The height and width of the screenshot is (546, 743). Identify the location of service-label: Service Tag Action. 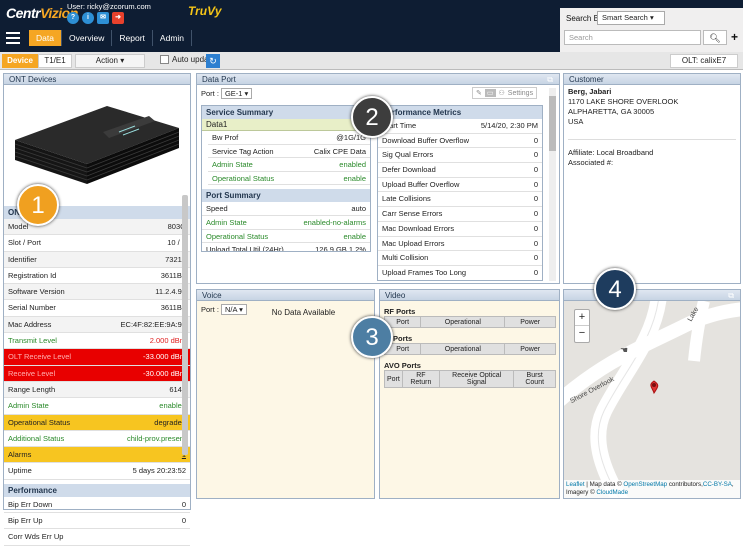
(243, 151).